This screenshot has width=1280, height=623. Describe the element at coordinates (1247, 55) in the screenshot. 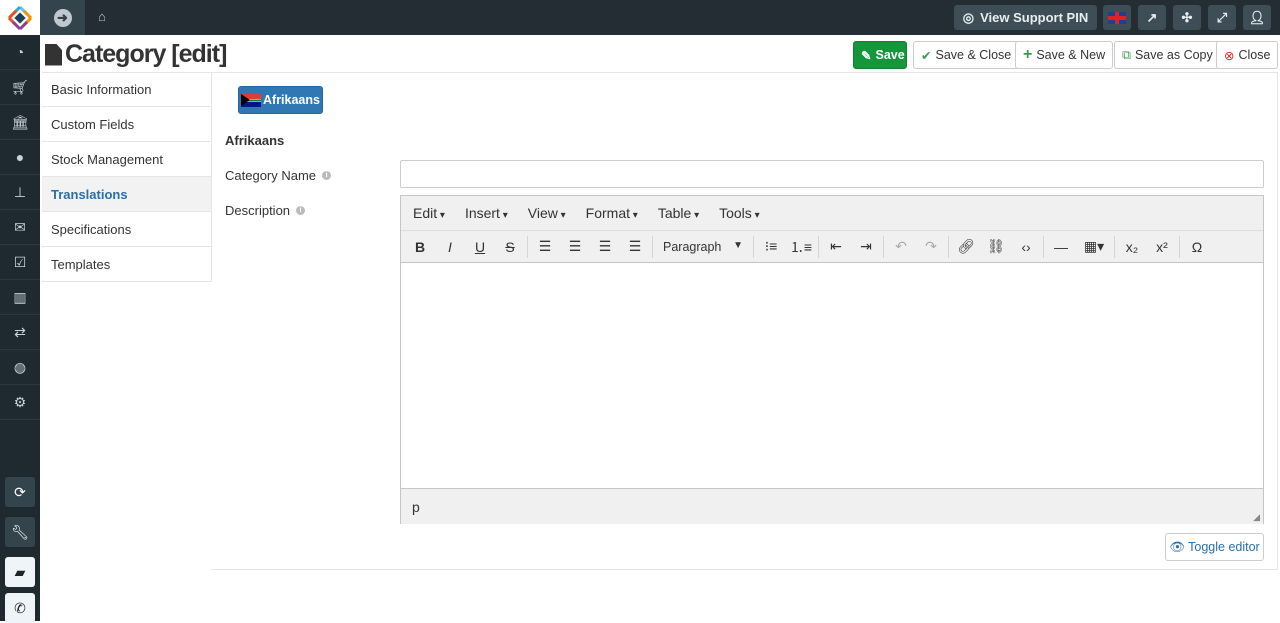

I see `close-button: ⊗ Close` at that location.